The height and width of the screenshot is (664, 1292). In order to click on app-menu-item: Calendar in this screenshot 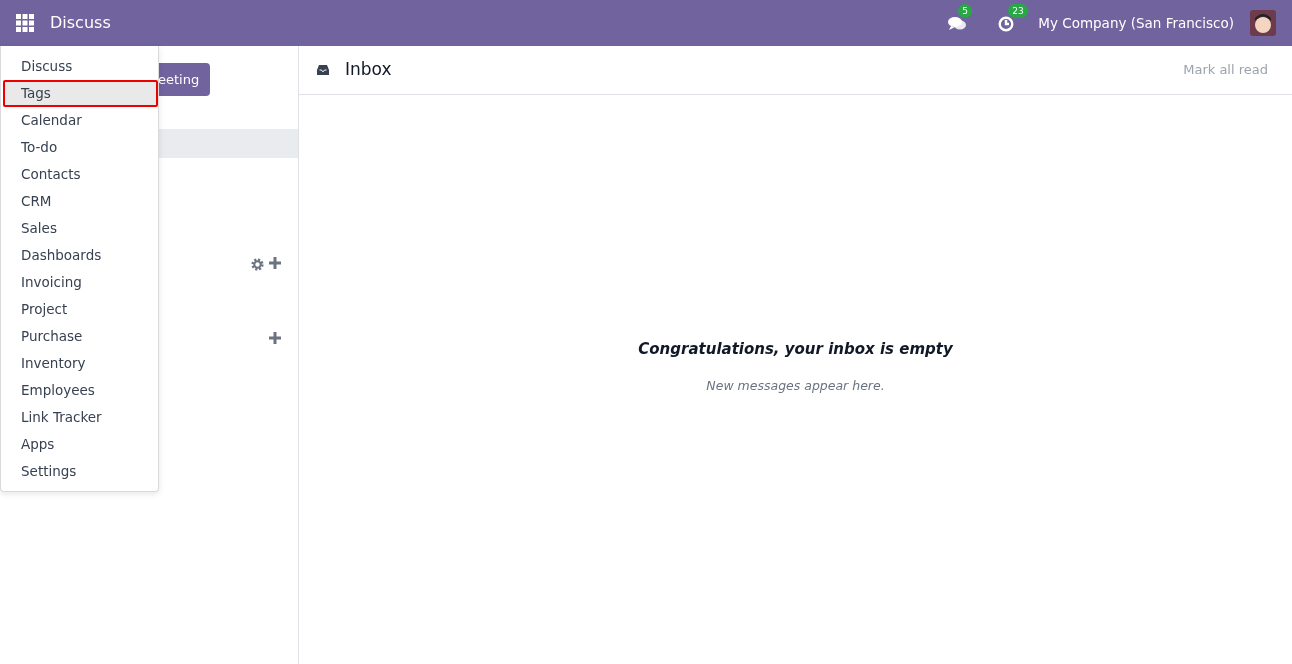, I will do `click(79, 120)`.